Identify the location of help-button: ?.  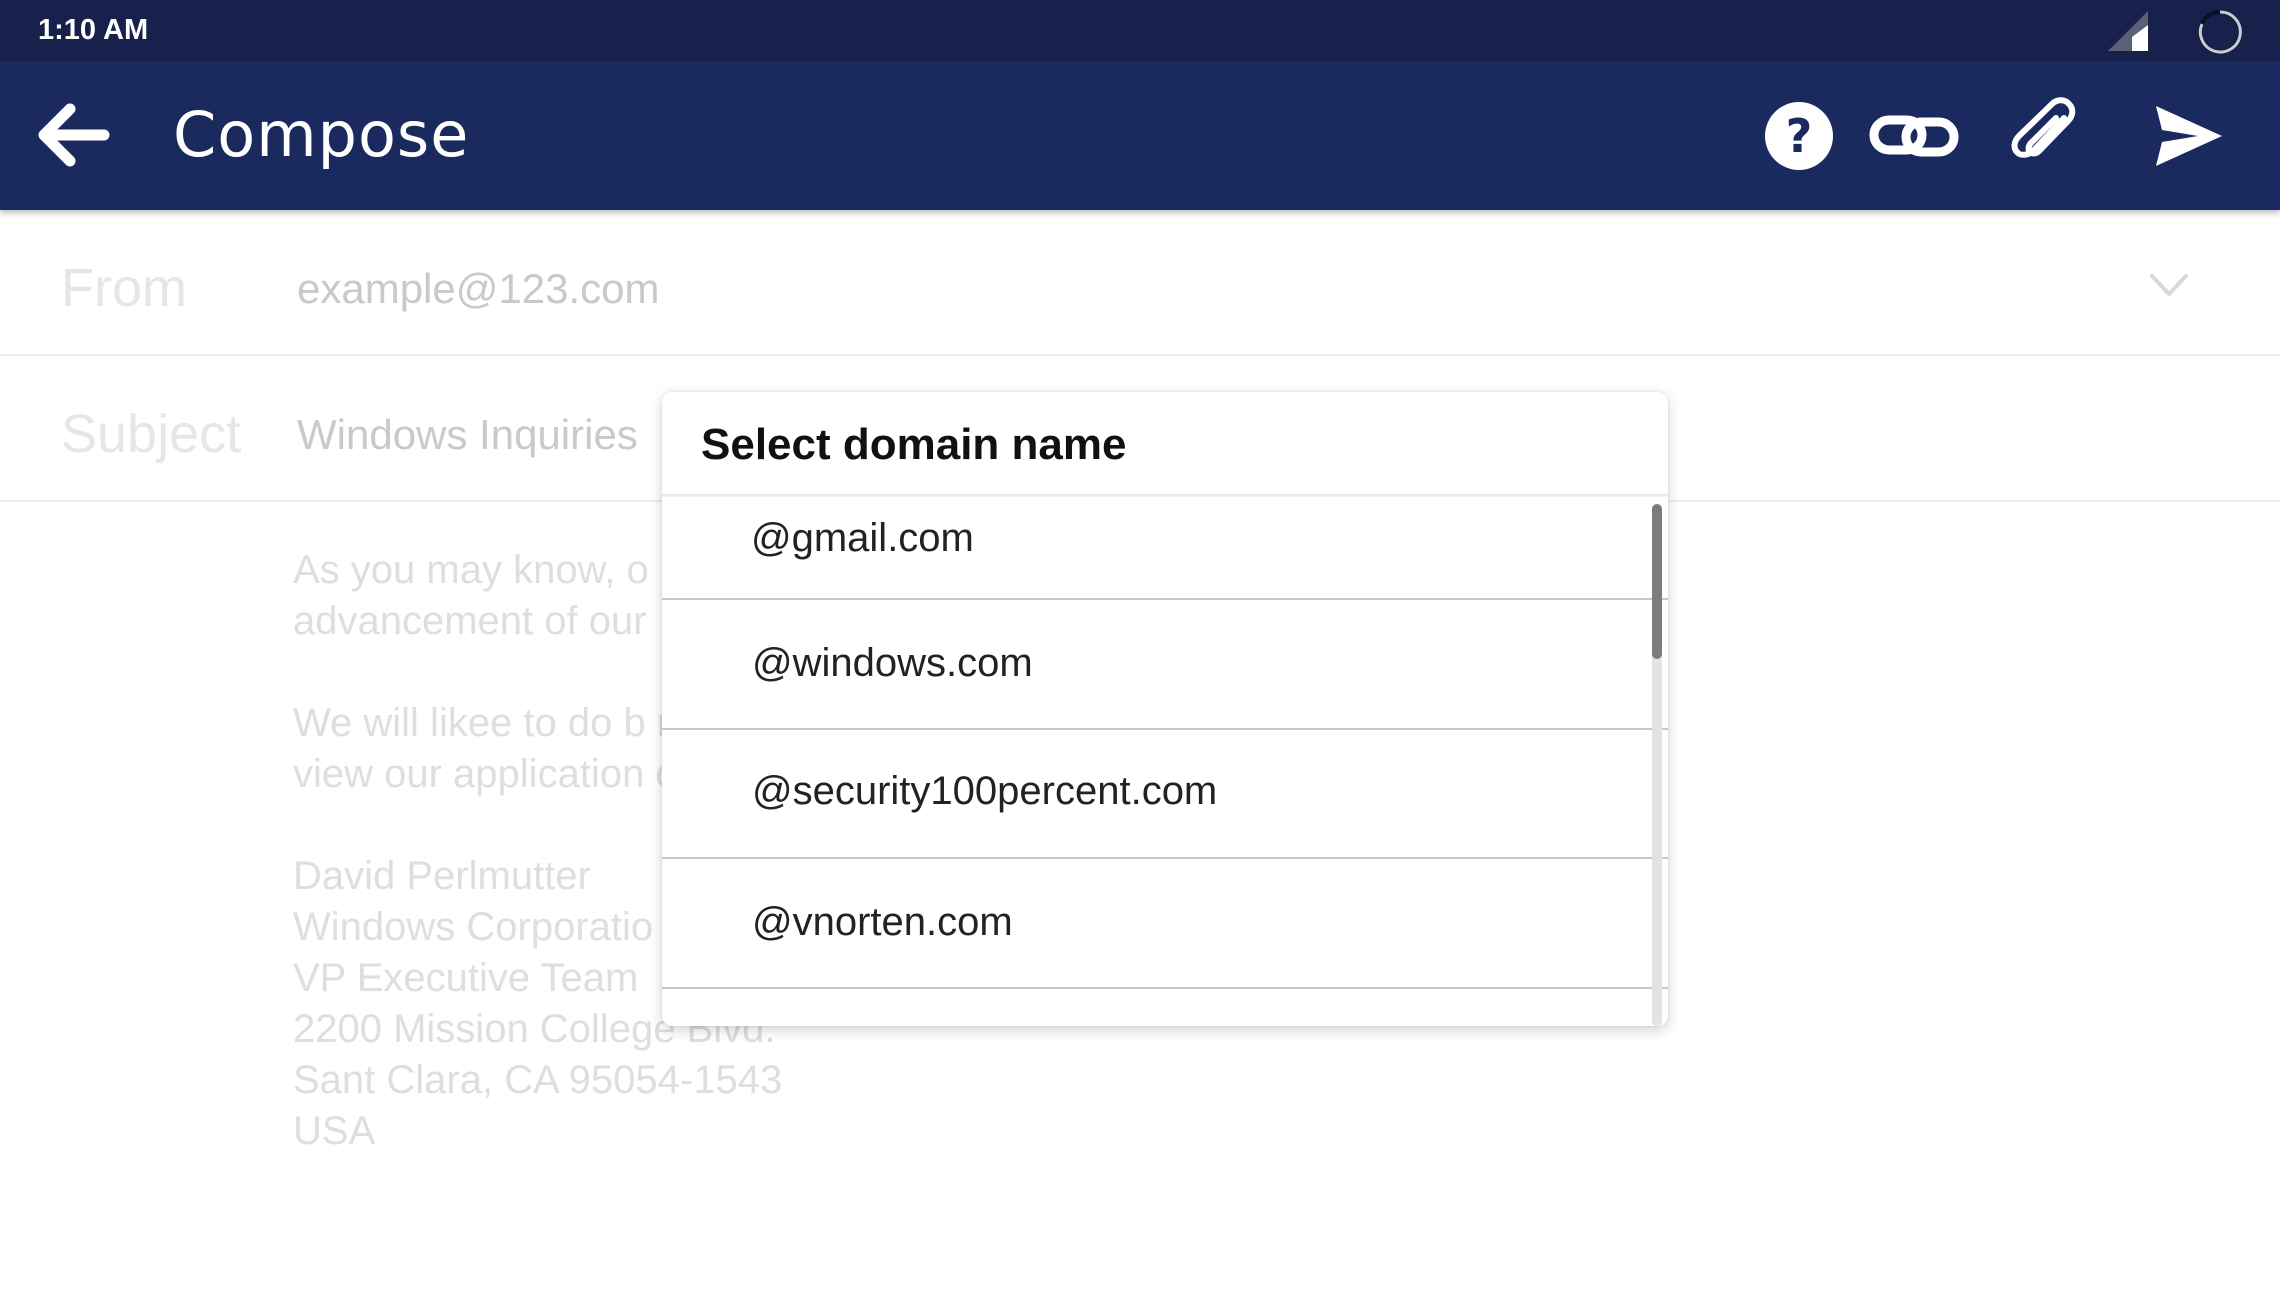
(1799, 136).